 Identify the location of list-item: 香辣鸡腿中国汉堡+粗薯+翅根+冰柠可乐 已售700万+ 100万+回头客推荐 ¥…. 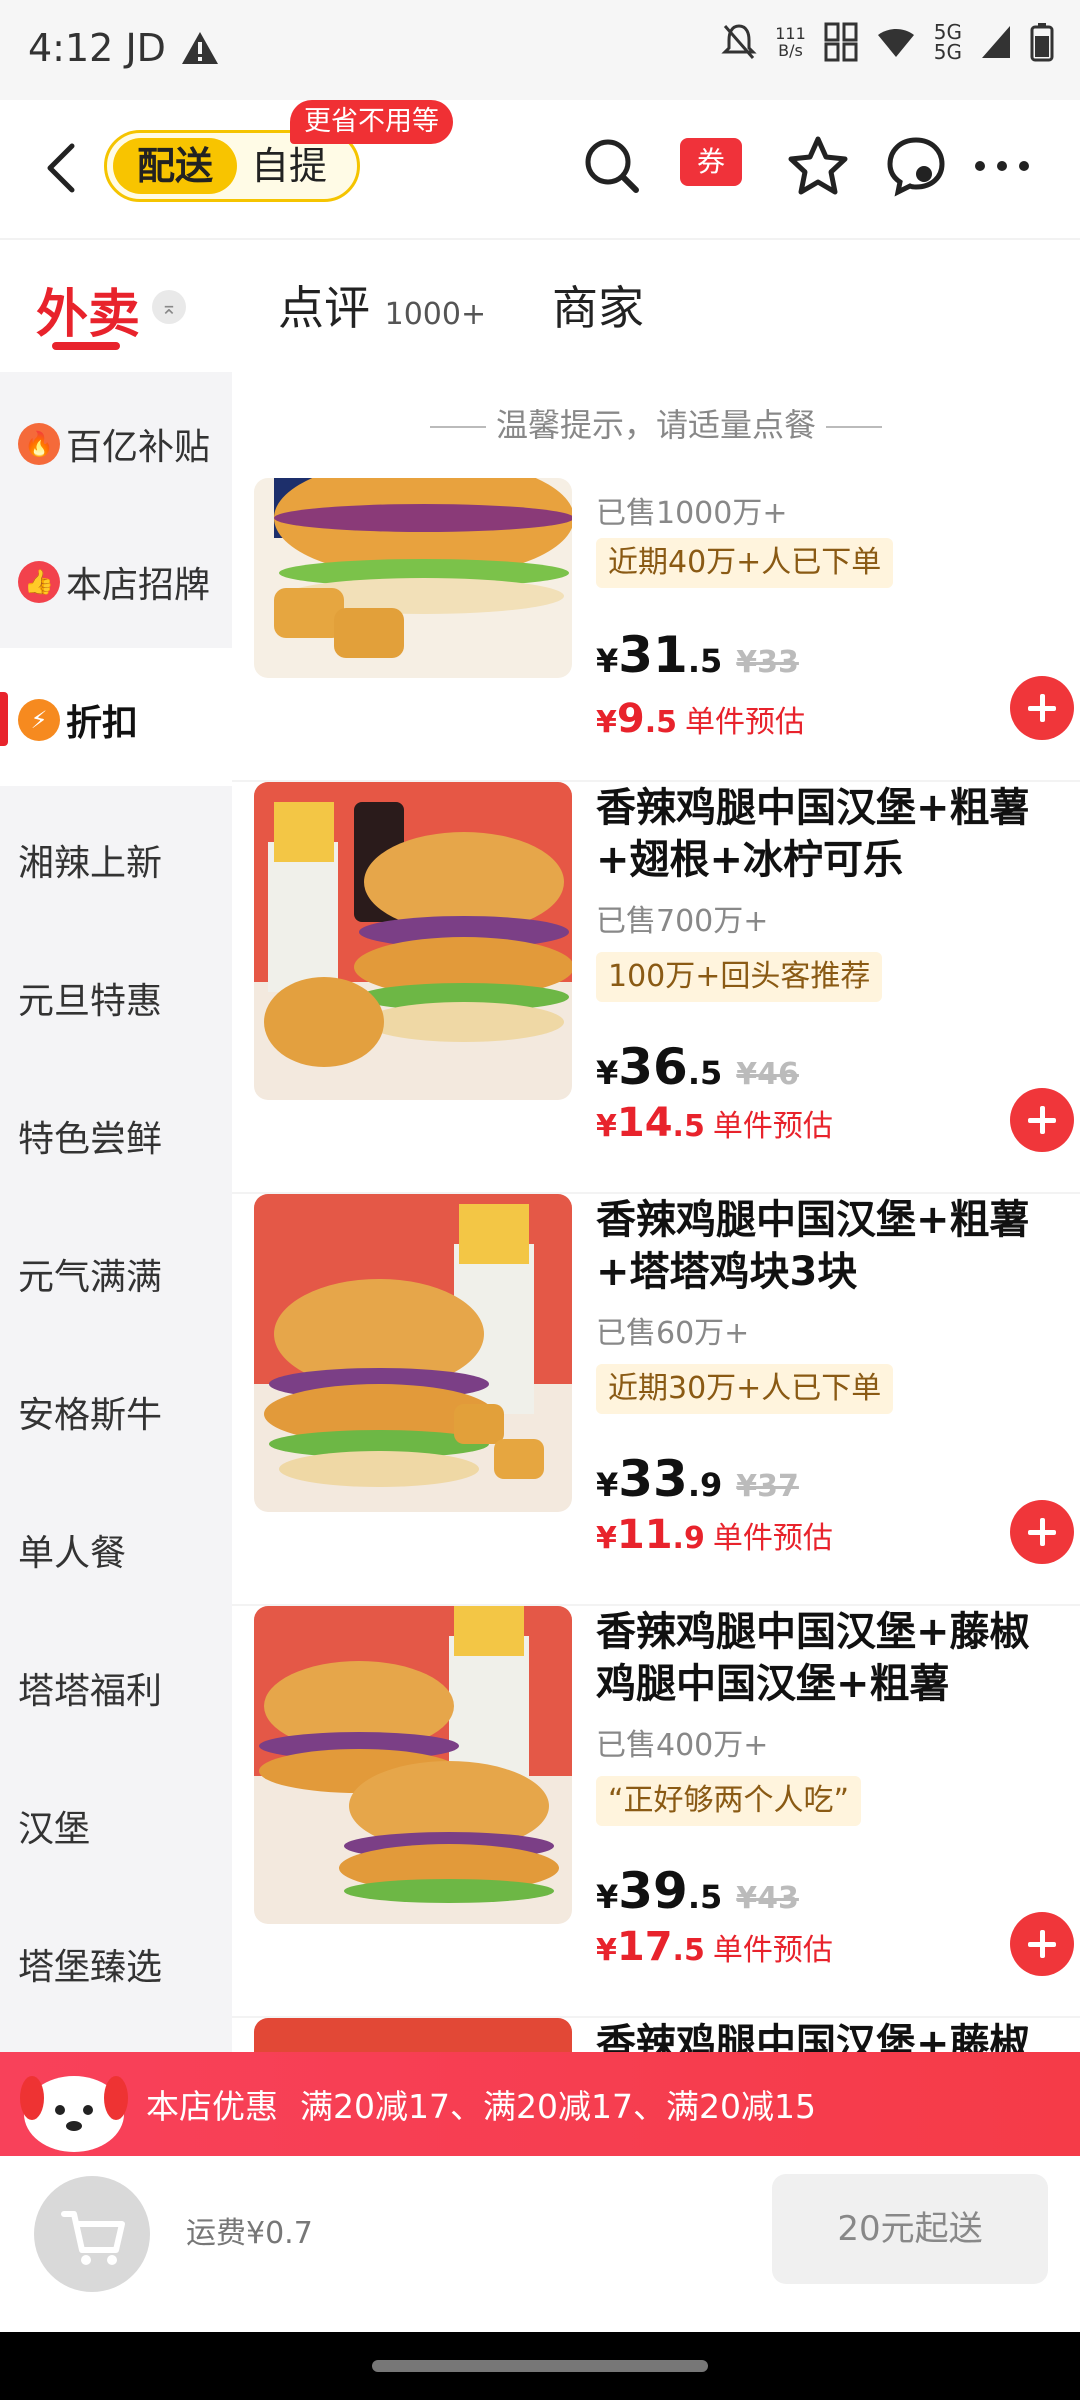
(664, 982).